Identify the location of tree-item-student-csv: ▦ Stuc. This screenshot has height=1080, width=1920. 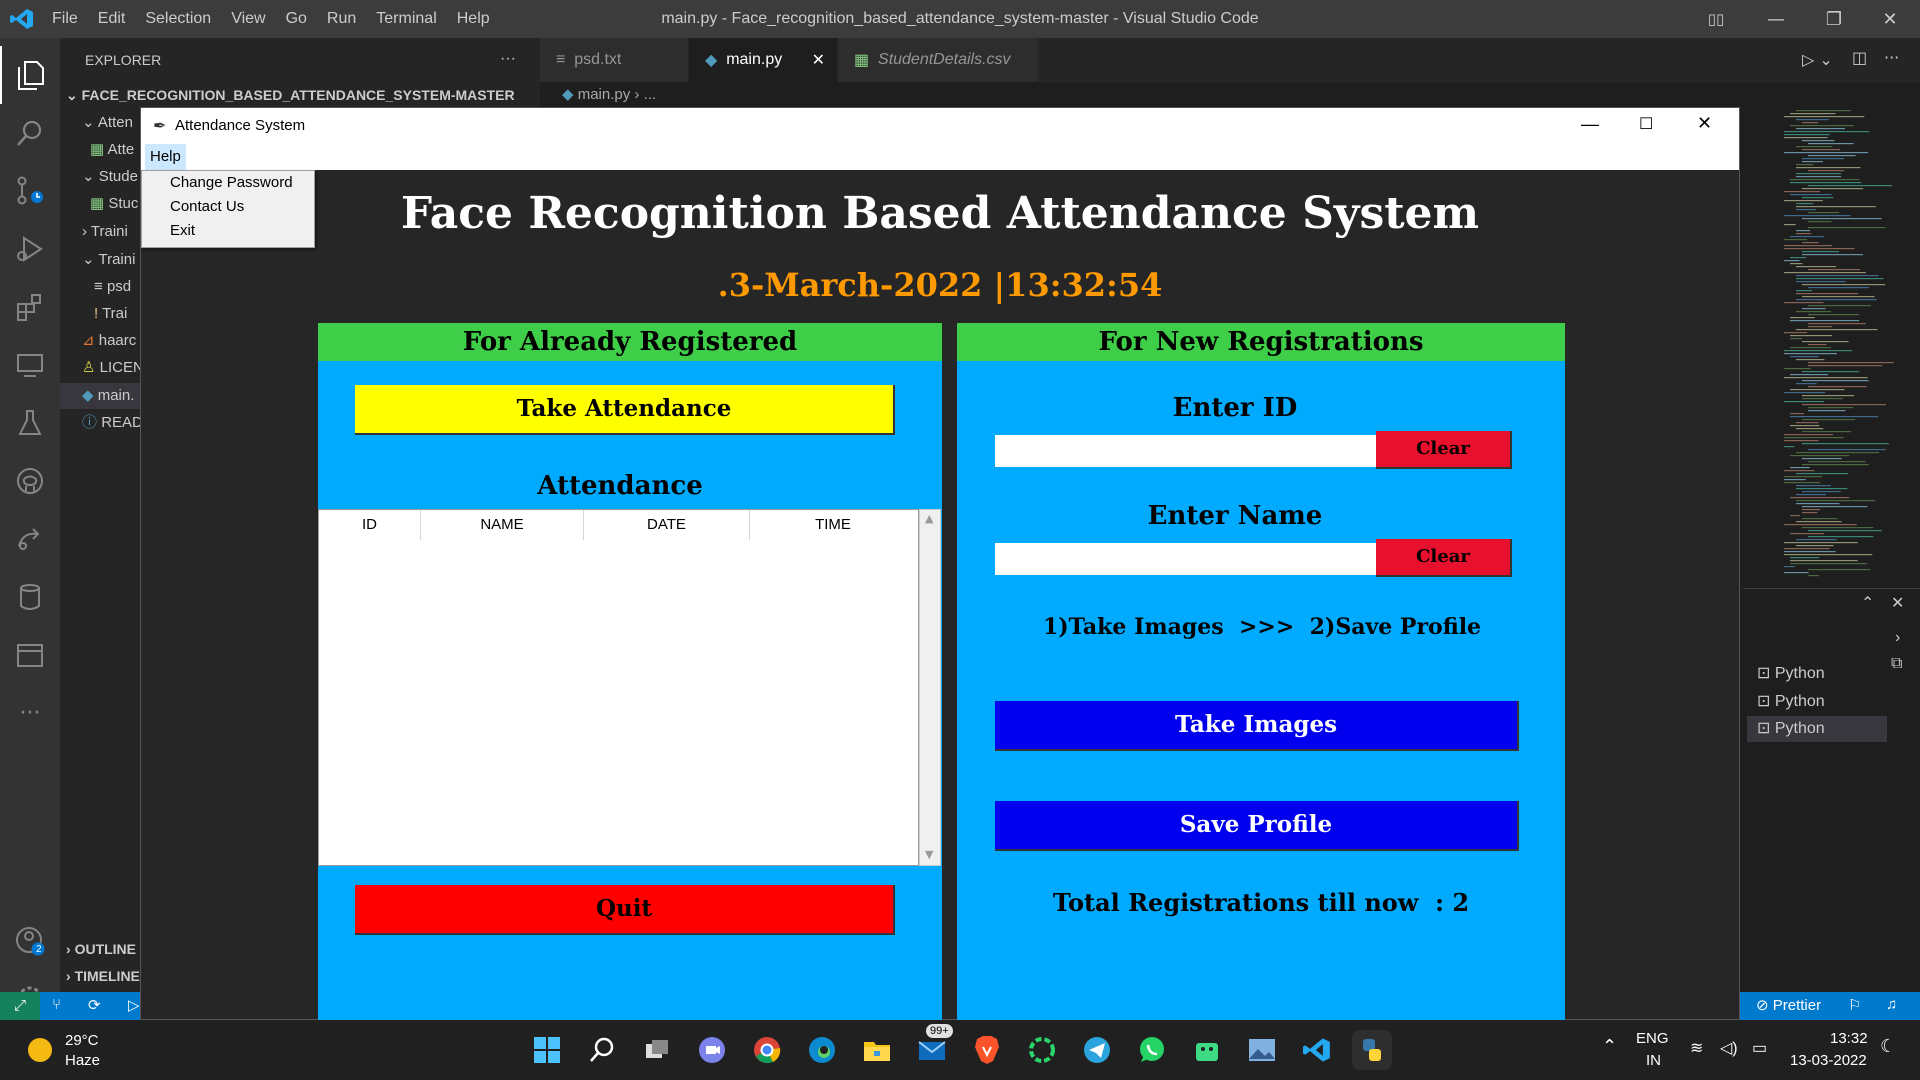
(114, 204).